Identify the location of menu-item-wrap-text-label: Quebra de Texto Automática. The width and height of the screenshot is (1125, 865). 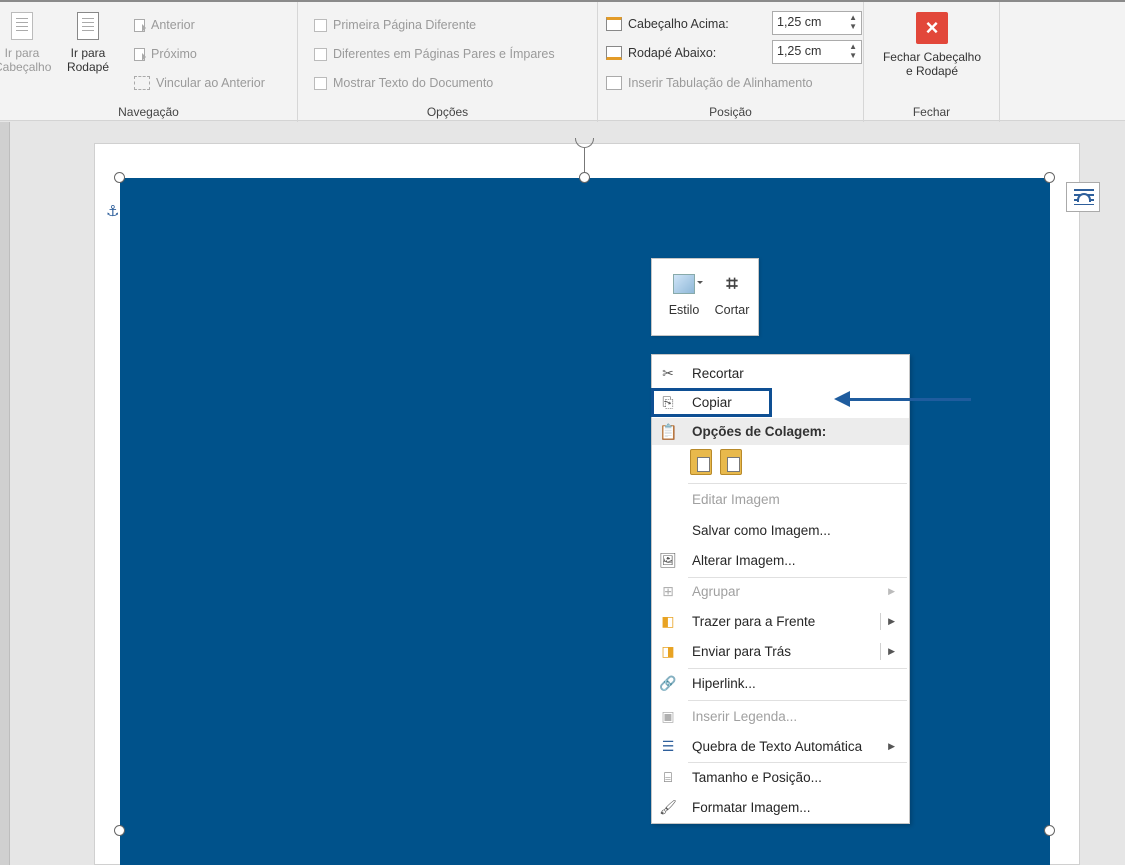
(777, 746).